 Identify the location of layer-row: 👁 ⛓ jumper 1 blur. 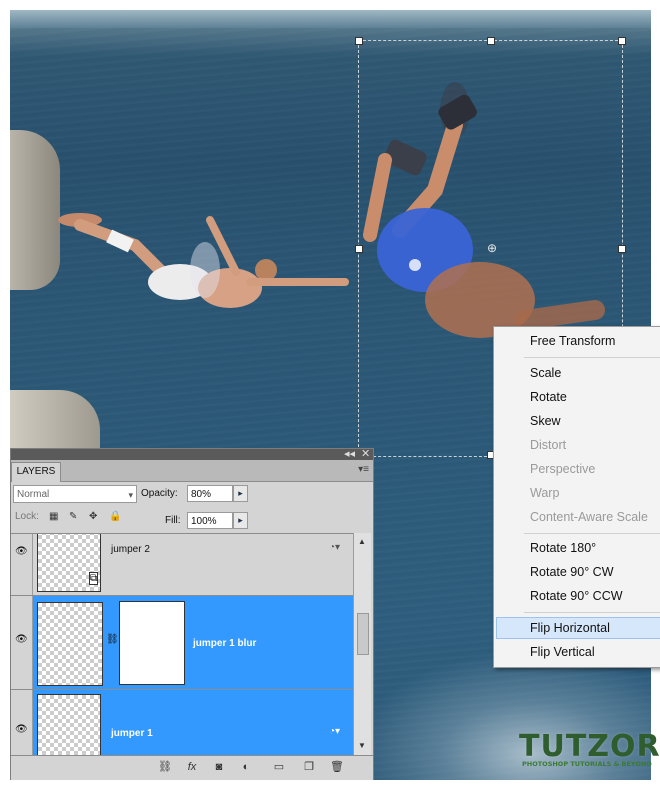
(182, 643).